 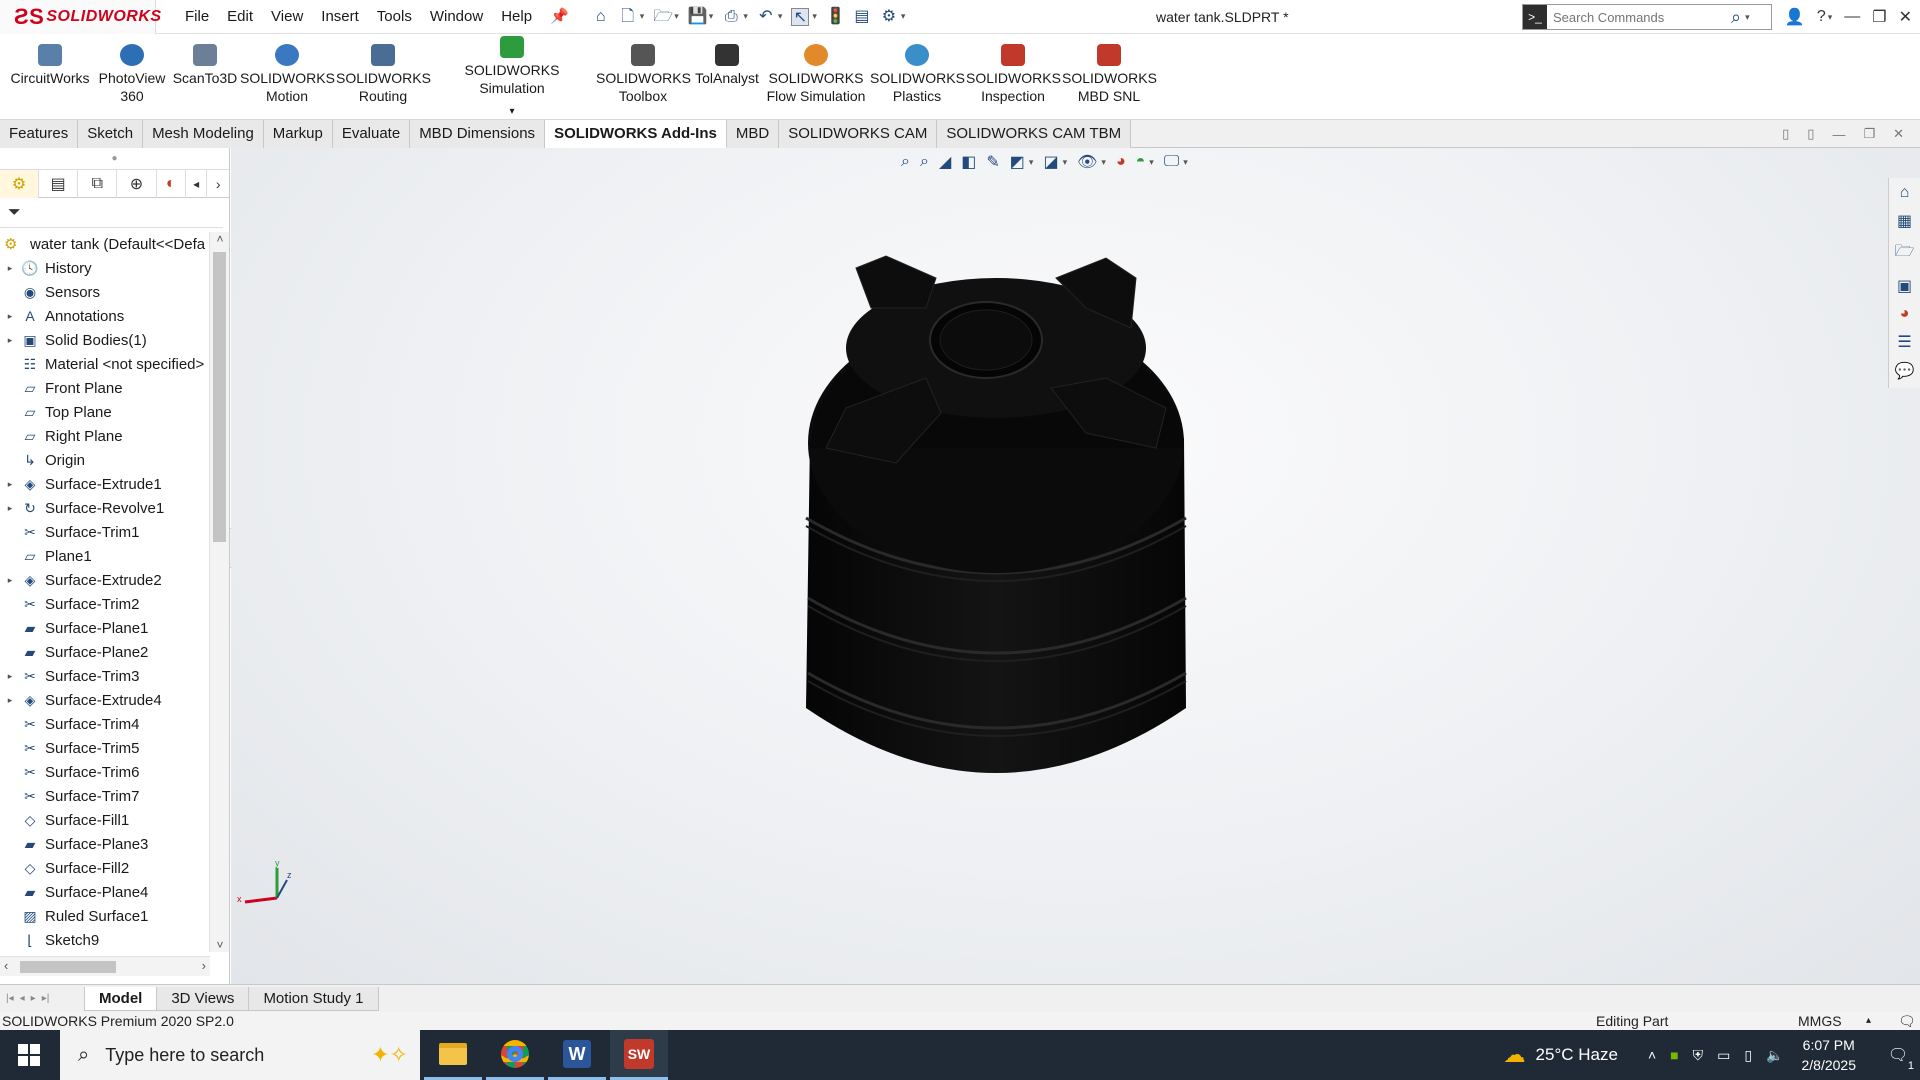 What do you see at coordinates (46, 998) in the screenshot?
I see `last-tab-icon: ▸|` at bounding box center [46, 998].